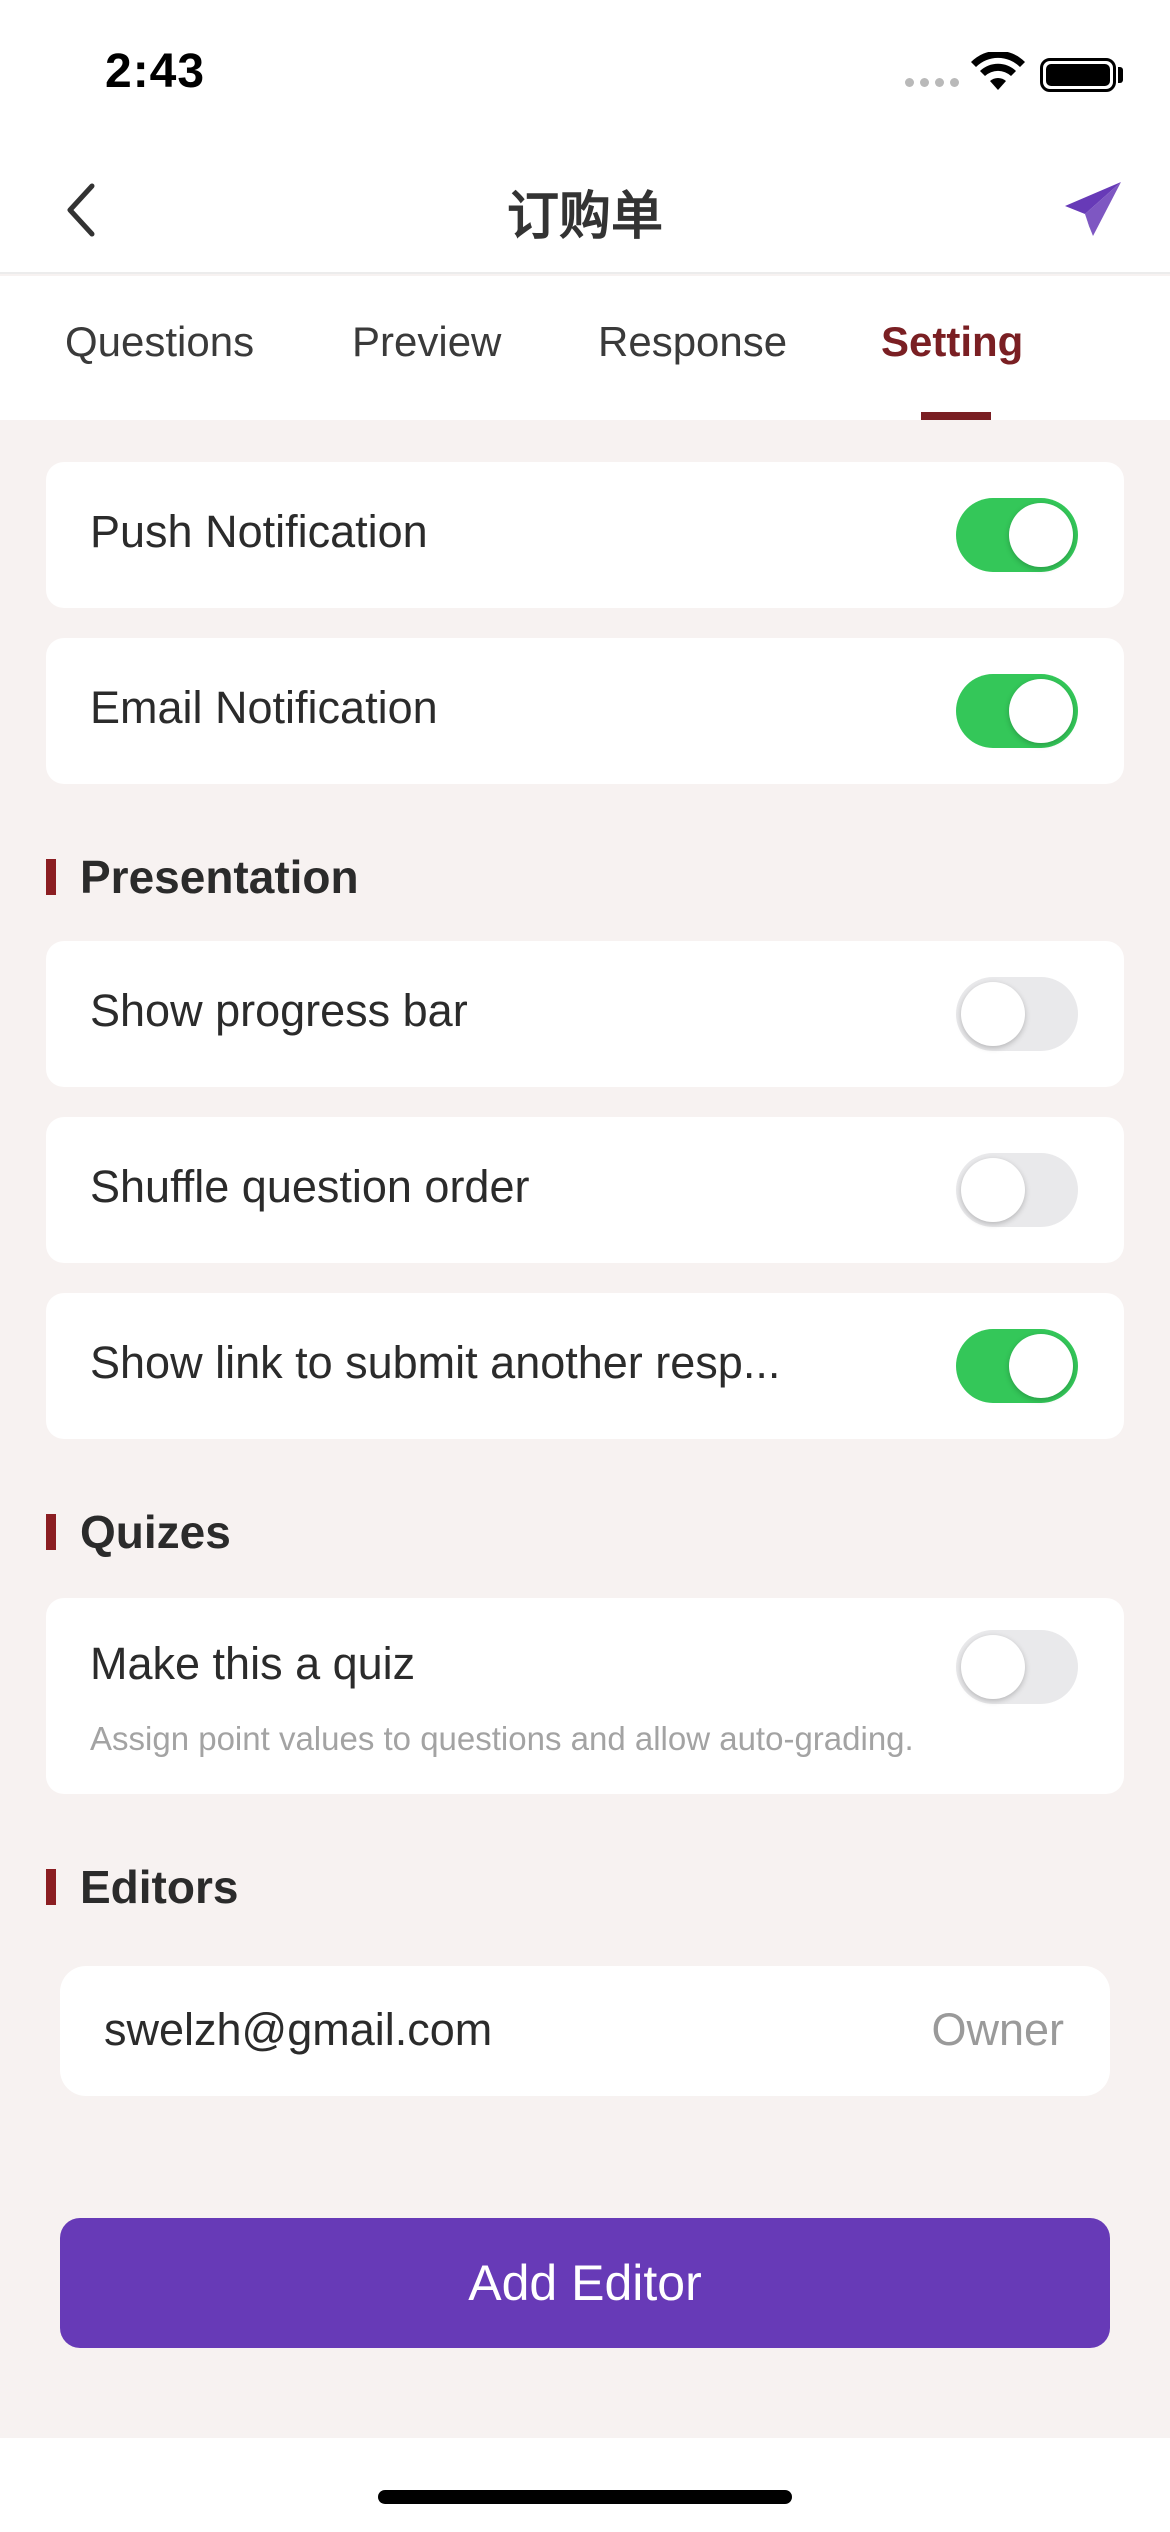  I want to click on tab-response: Response, so click(692, 342).